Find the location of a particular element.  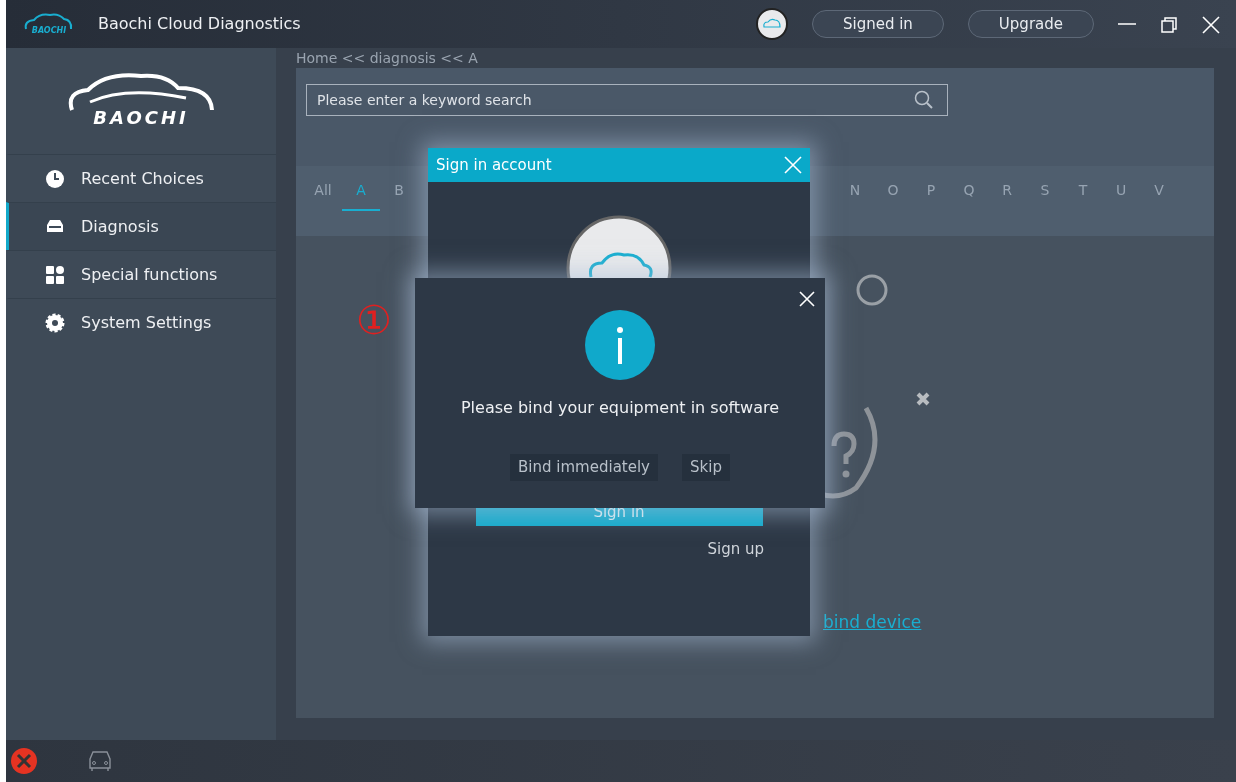

sign-up-link: Sign up is located at coordinates (735, 549).